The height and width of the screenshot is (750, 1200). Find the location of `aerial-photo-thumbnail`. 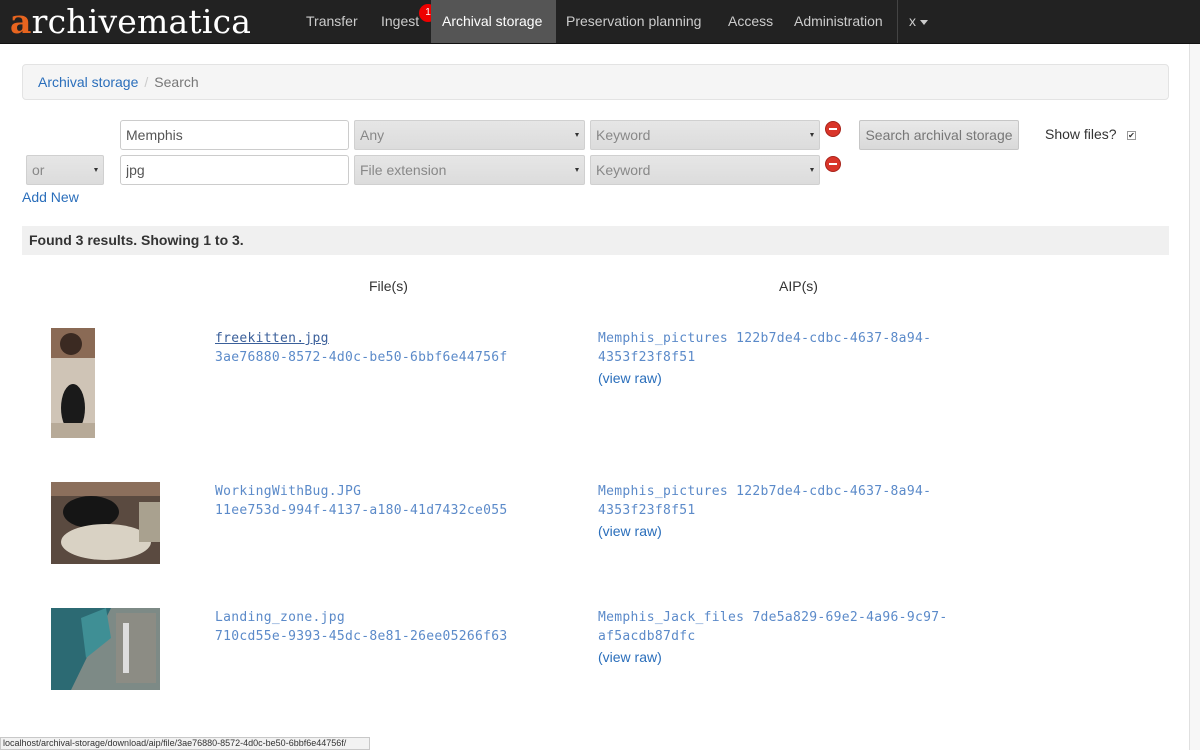

aerial-photo-thumbnail is located at coordinates (105, 649).